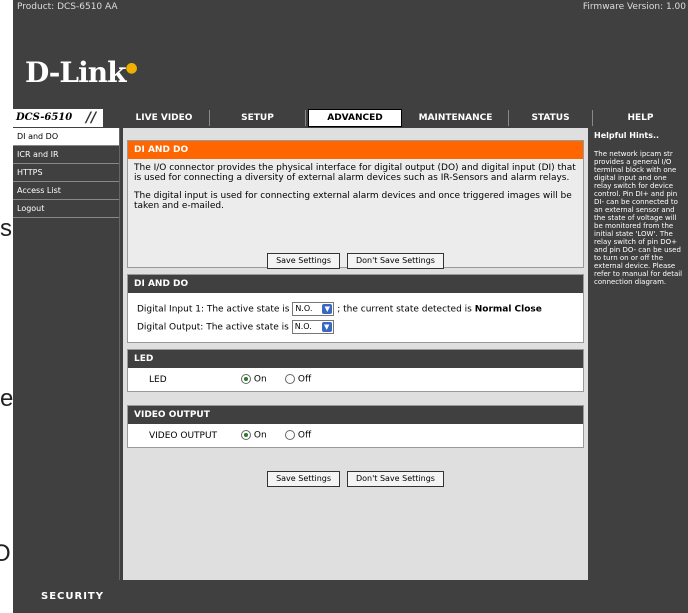 This screenshot has height=613, width=688. Describe the element at coordinates (350, 597) in the screenshot. I see `footer: SECURITY` at that location.